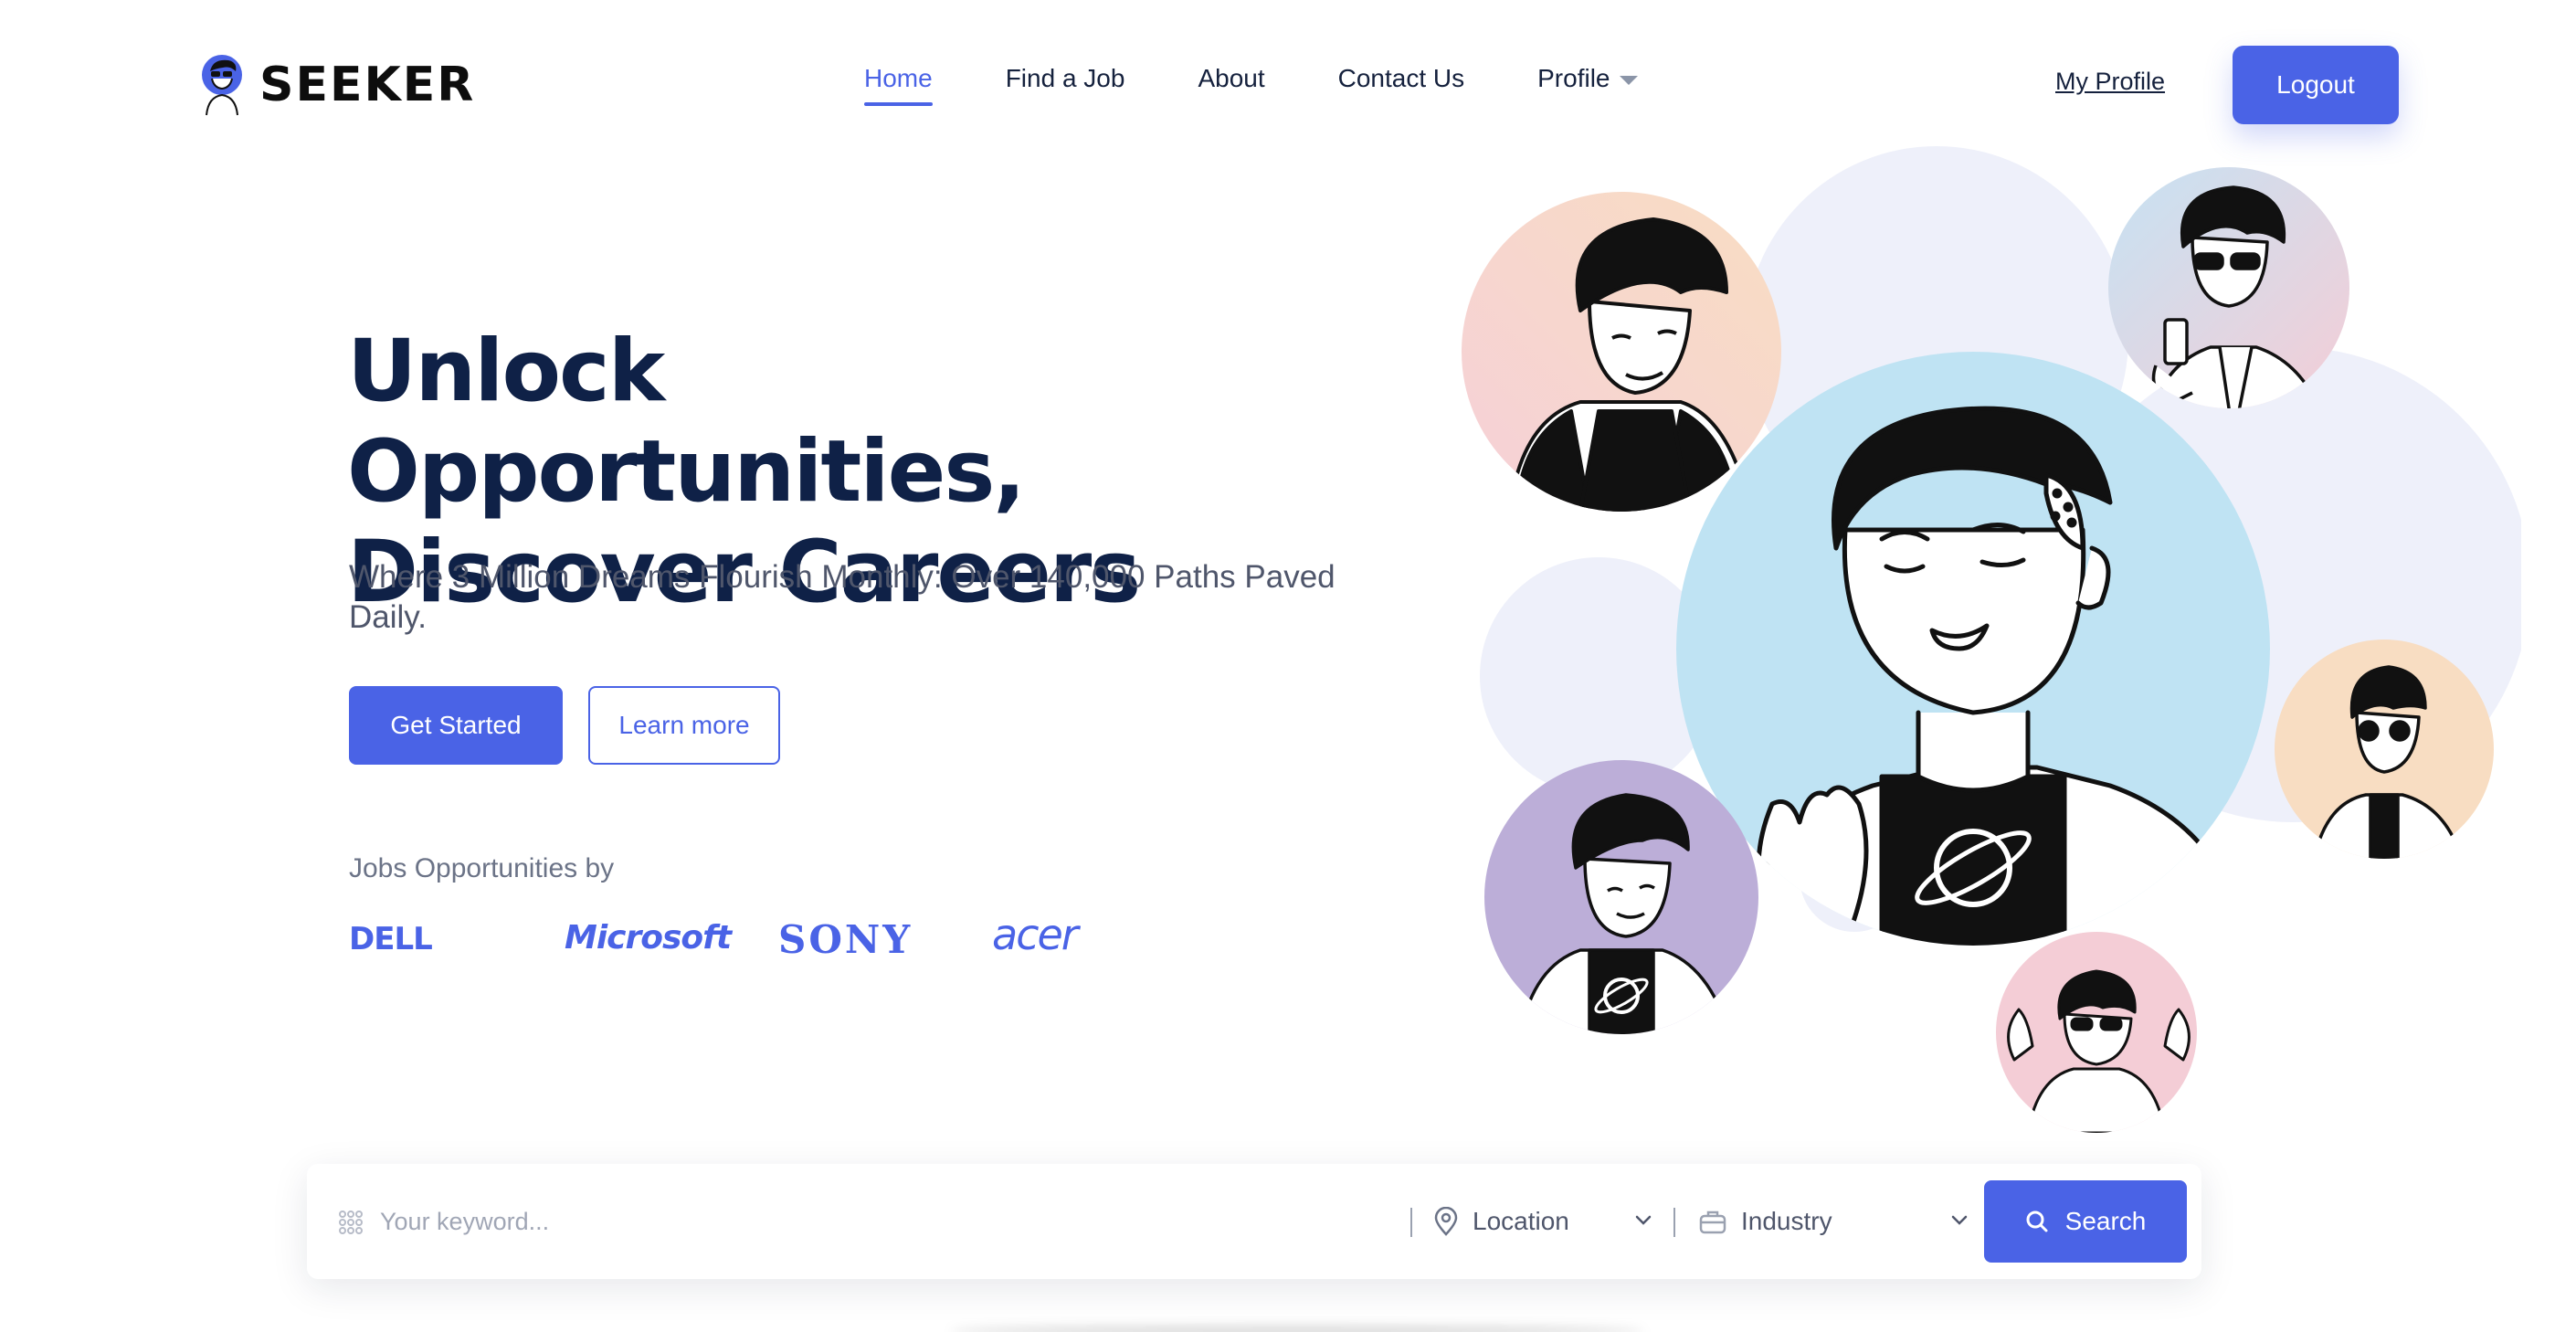  I want to click on location-label: Location, so click(1521, 1221).